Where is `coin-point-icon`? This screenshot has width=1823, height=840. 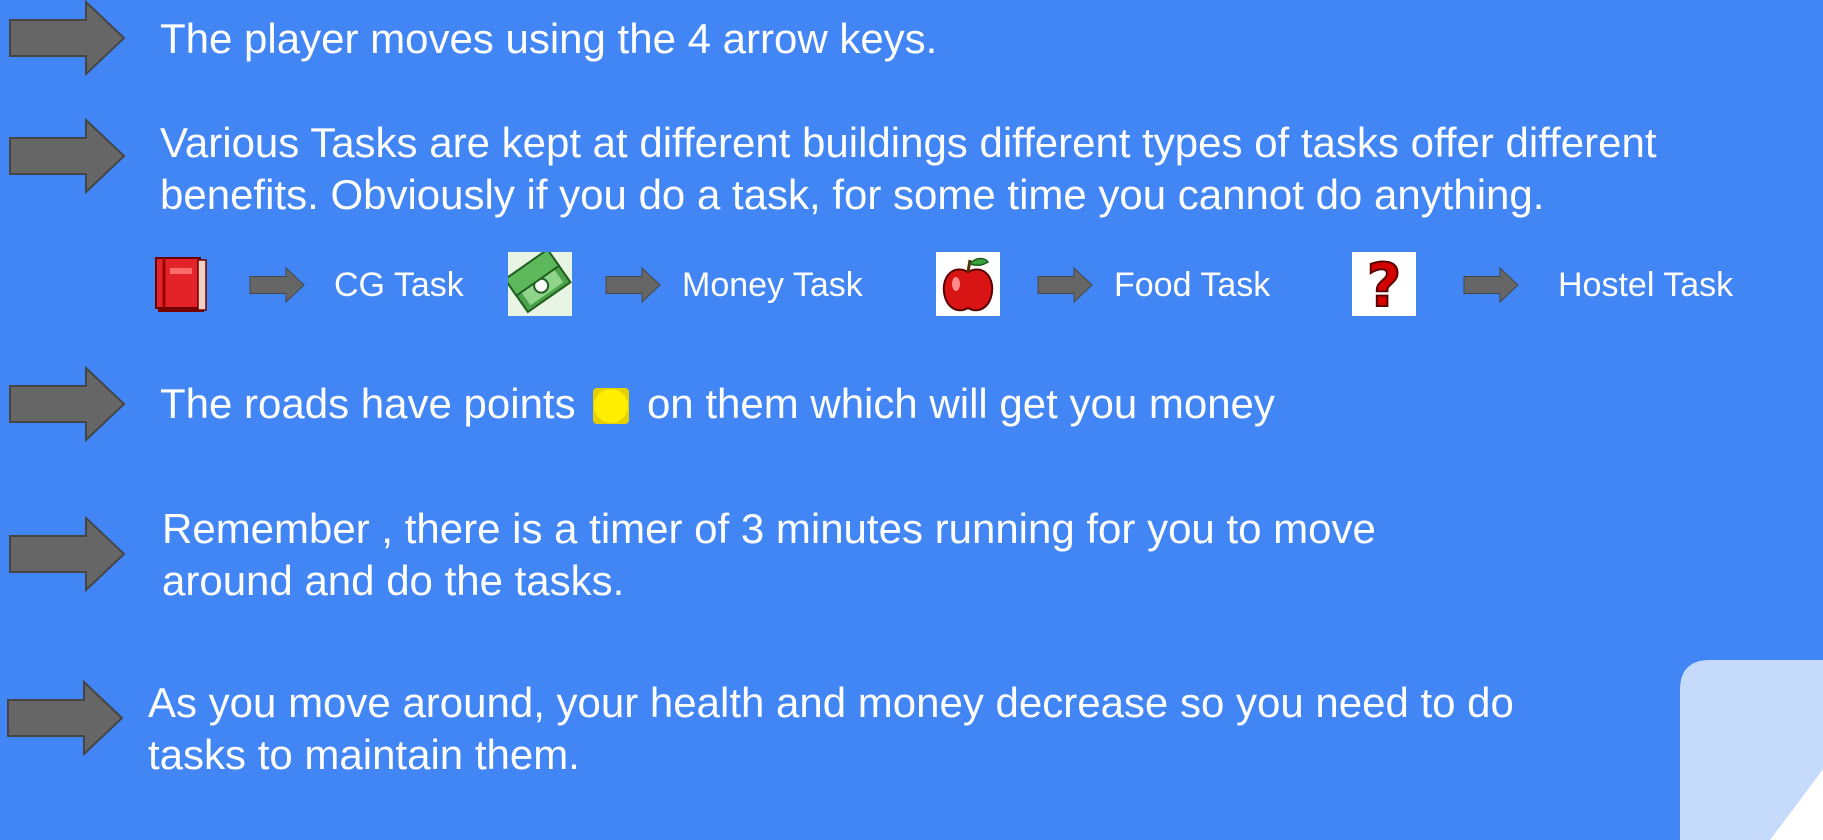 coin-point-icon is located at coordinates (611, 406).